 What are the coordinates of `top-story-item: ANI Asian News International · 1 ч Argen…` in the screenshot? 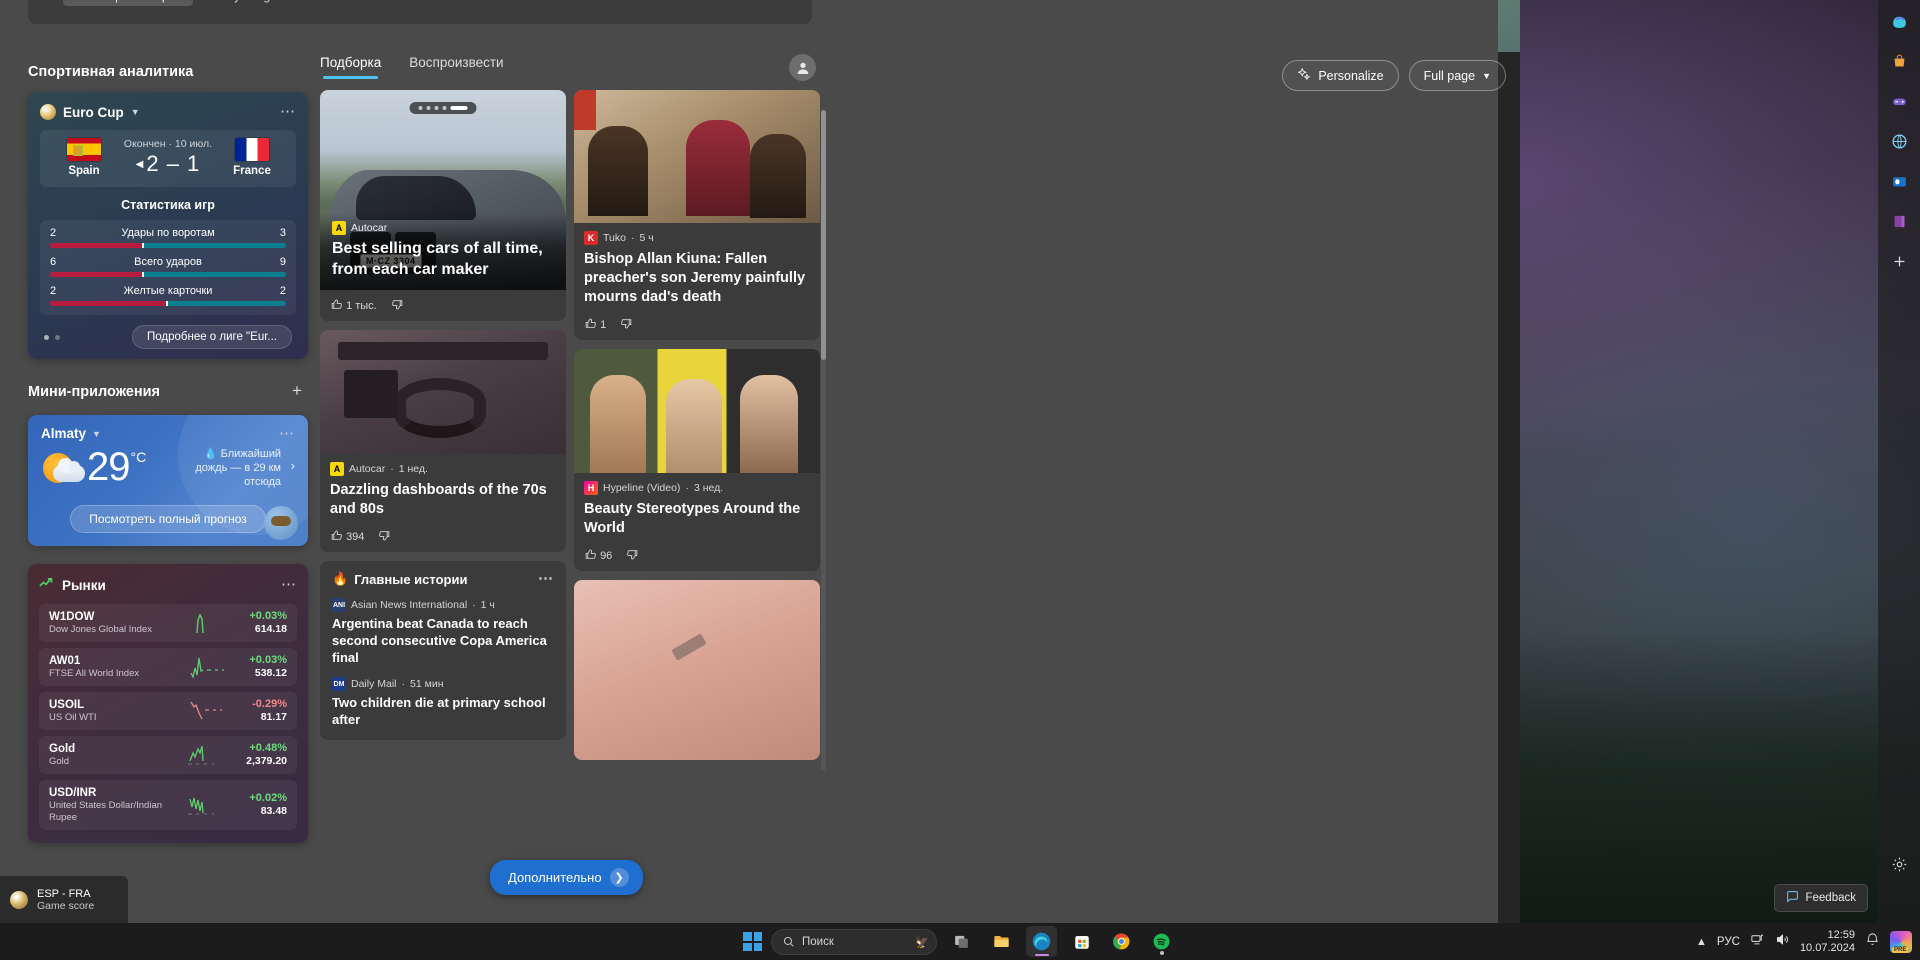 It's located at (443, 632).